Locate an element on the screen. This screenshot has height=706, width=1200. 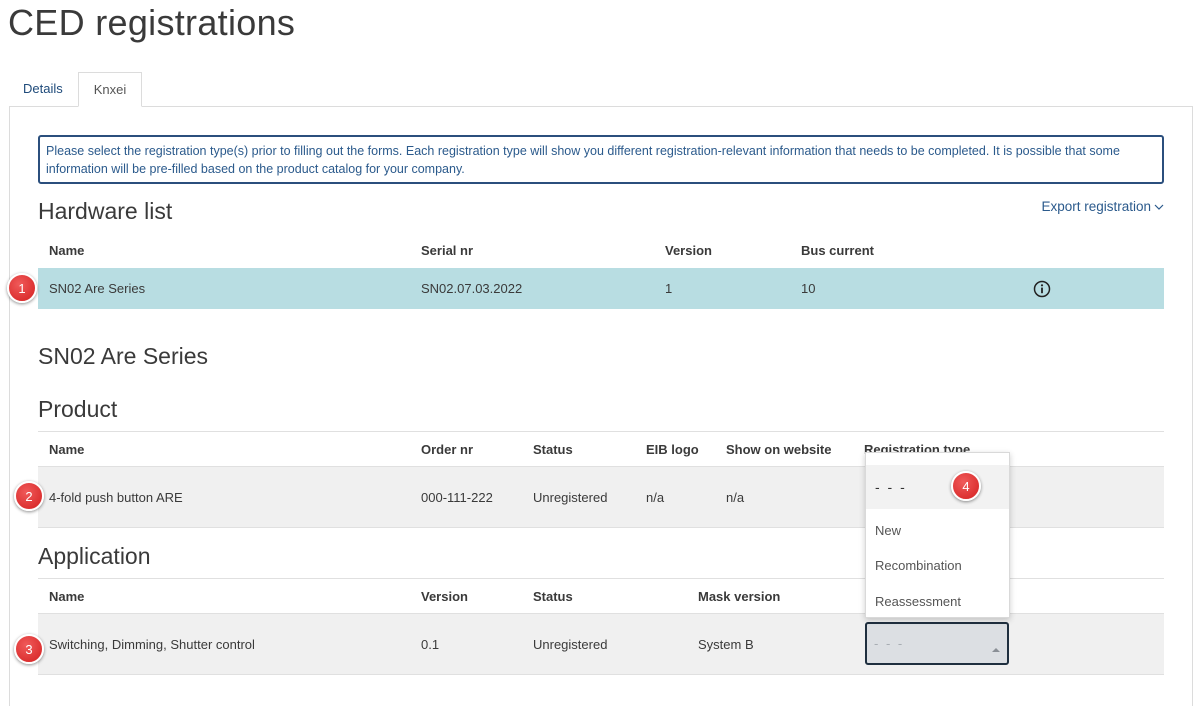
product-show-on-website-cell: n/a is located at coordinates (735, 497).